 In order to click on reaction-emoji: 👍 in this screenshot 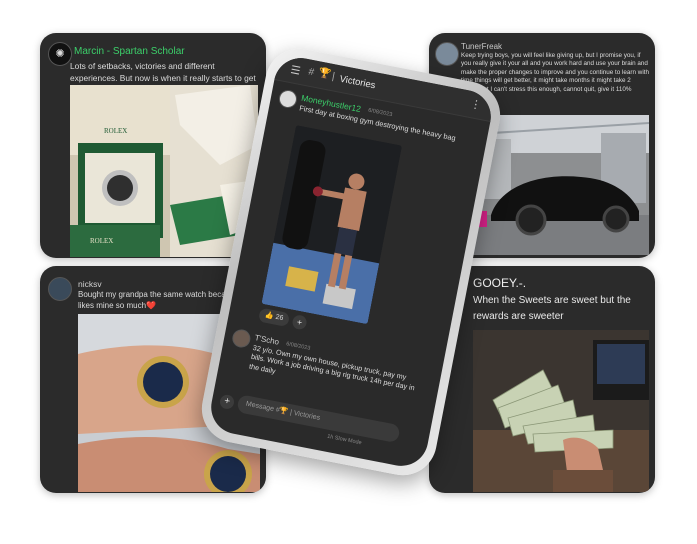, I will do `click(269, 316)`.